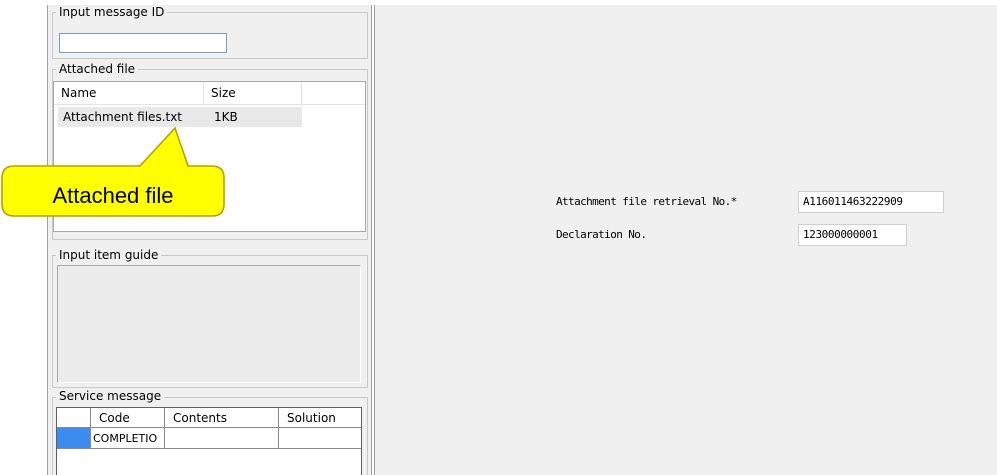 The height and width of the screenshot is (475, 997). What do you see at coordinates (209, 324) in the screenshot?
I see `input-item-guide-text` at bounding box center [209, 324].